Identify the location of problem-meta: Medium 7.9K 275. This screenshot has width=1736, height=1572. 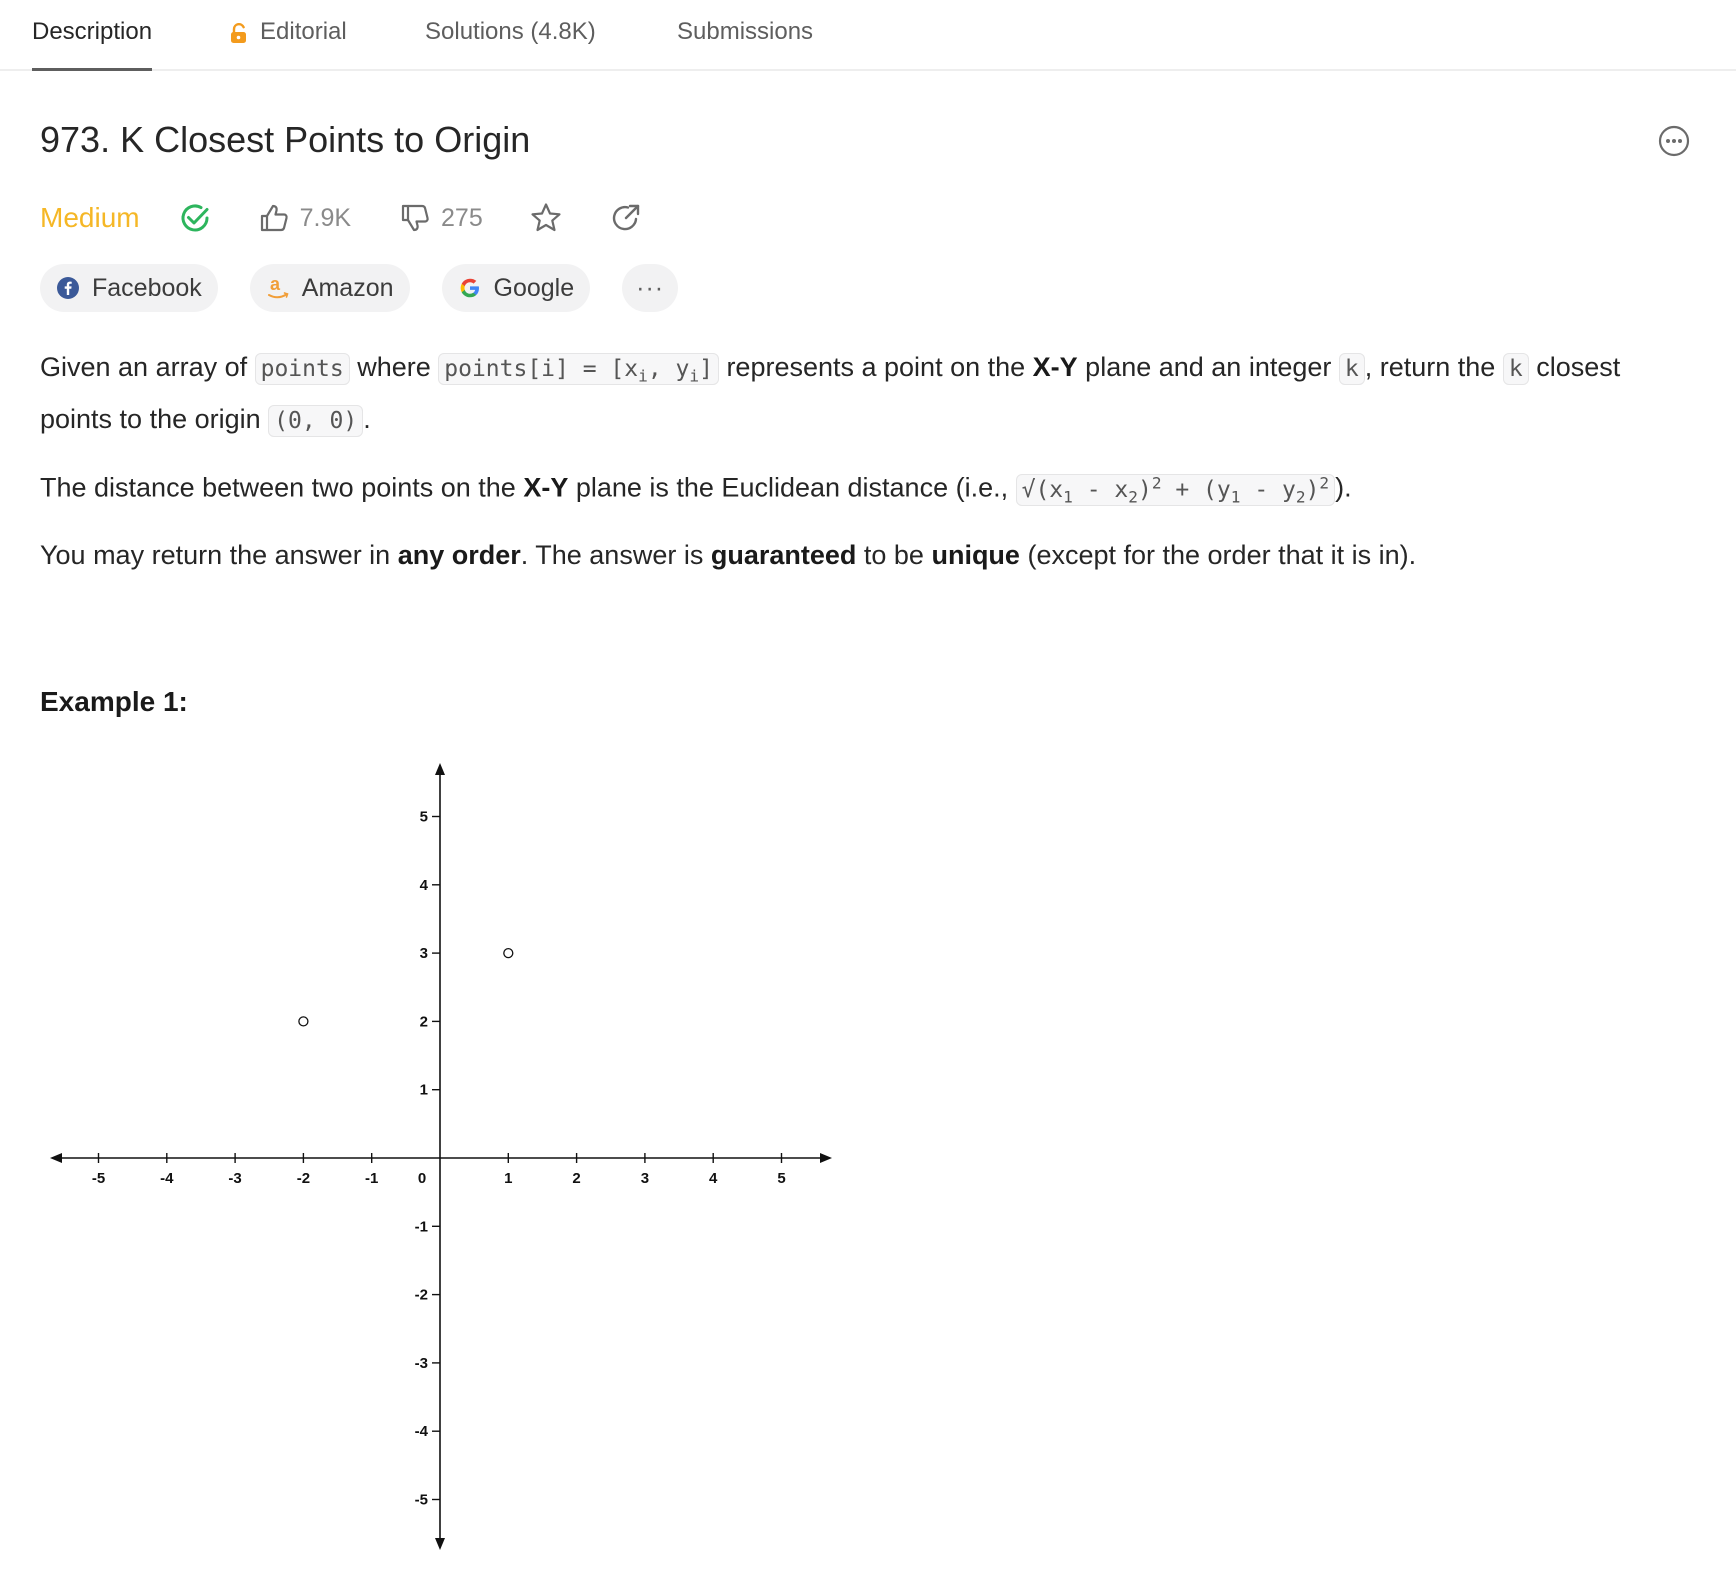
(341, 218).